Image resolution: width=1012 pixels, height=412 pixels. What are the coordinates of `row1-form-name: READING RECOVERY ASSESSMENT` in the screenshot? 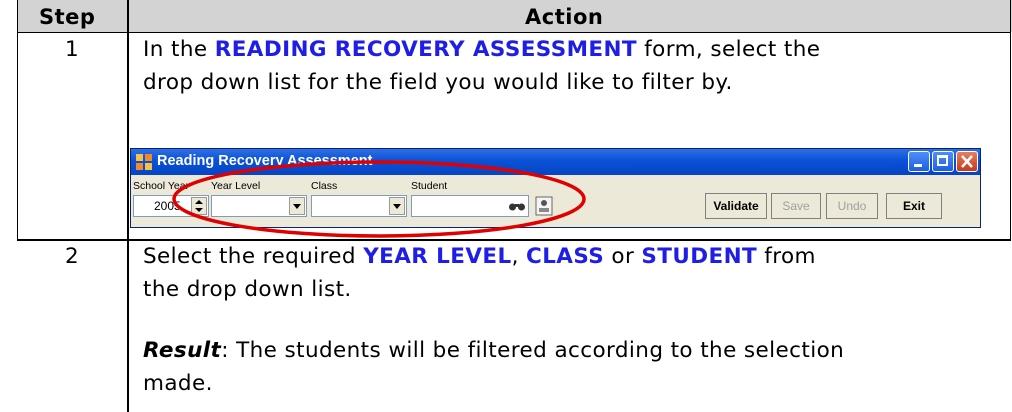 It's located at (425, 49).